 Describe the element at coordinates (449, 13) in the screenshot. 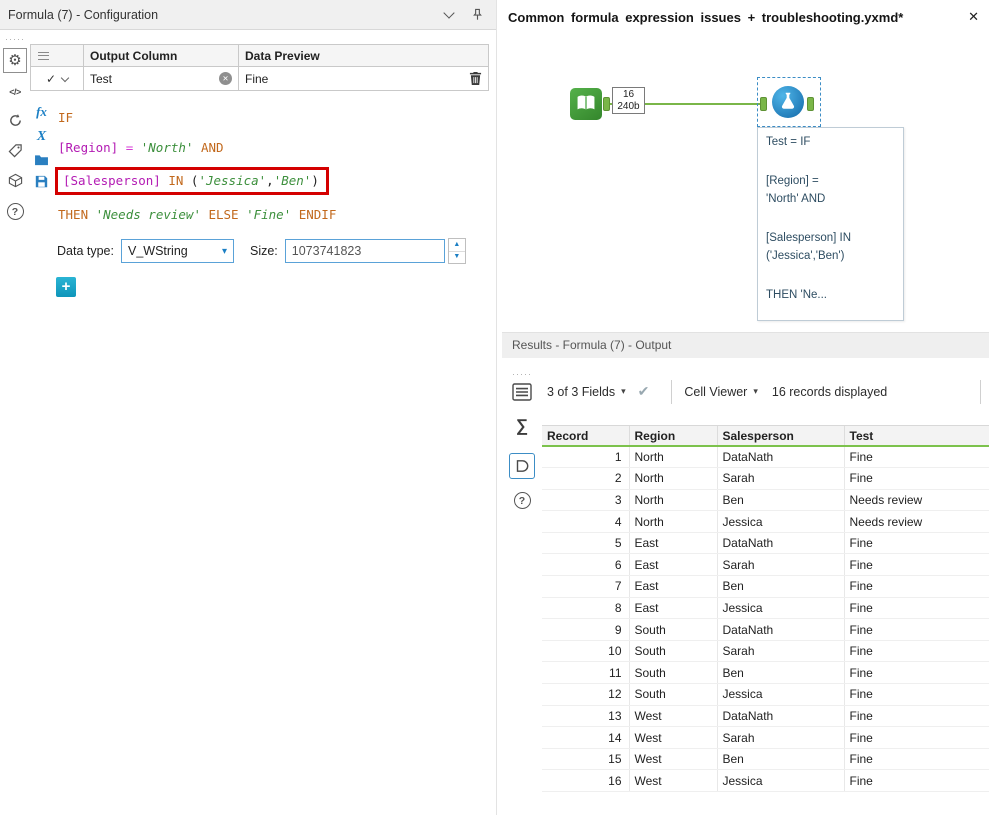

I see `collapse-chevron-icon` at that location.